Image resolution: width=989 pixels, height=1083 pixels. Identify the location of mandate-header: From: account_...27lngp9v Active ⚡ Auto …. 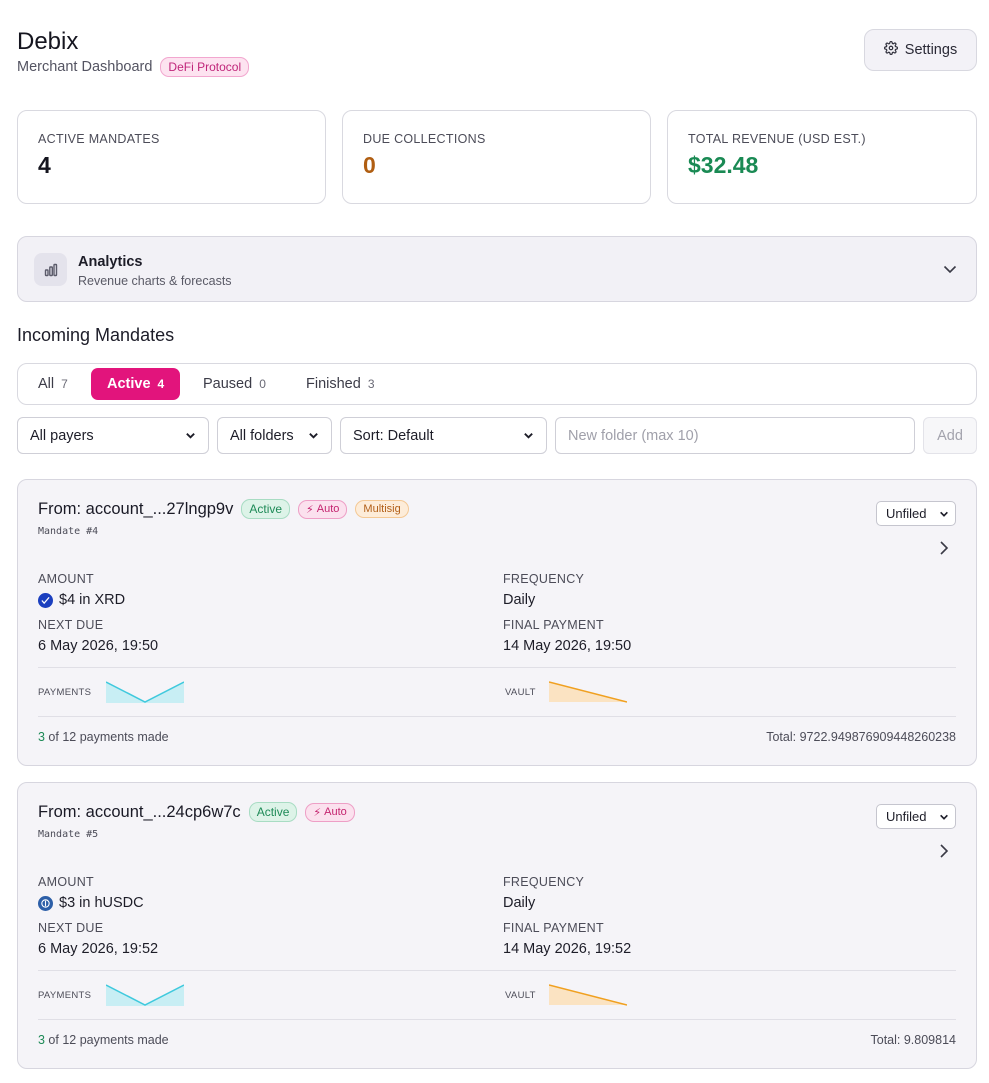
(223, 509).